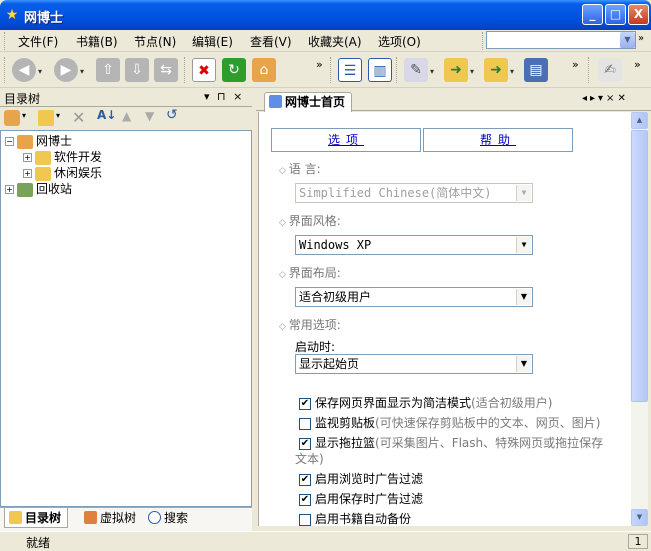  Describe the element at coordinates (166, 70) in the screenshot. I see `sync-icon: ⇆` at that location.